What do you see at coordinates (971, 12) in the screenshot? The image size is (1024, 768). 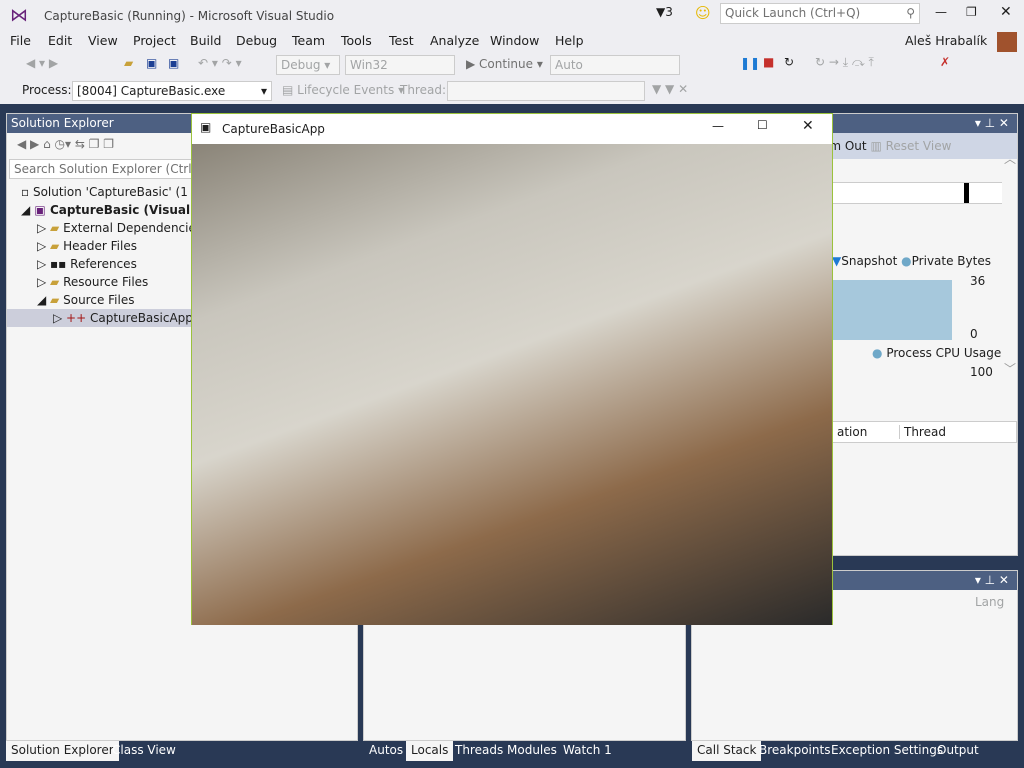 I see `restore-button: ❐` at bounding box center [971, 12].